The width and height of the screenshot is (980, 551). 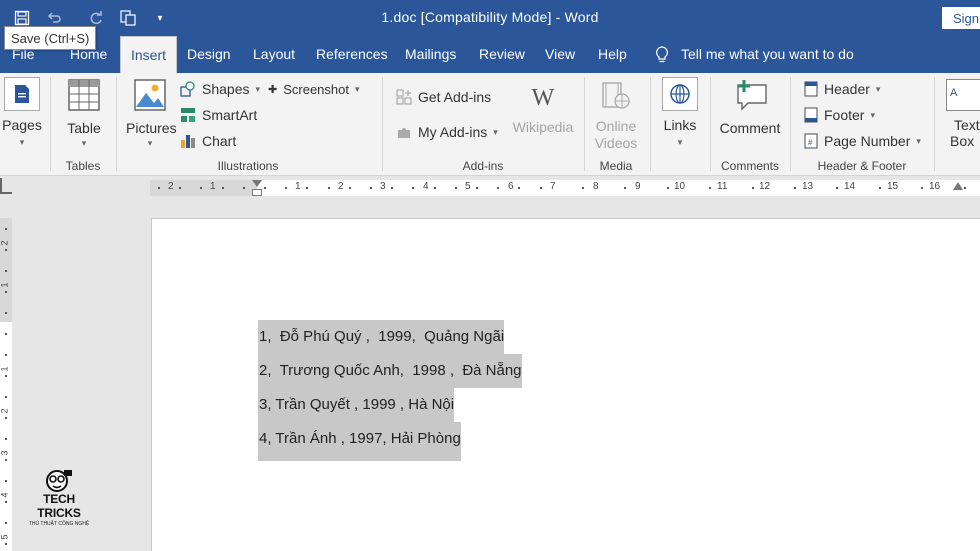 I want to click on pictures-label: Pictures, so click(x=151, y=128).